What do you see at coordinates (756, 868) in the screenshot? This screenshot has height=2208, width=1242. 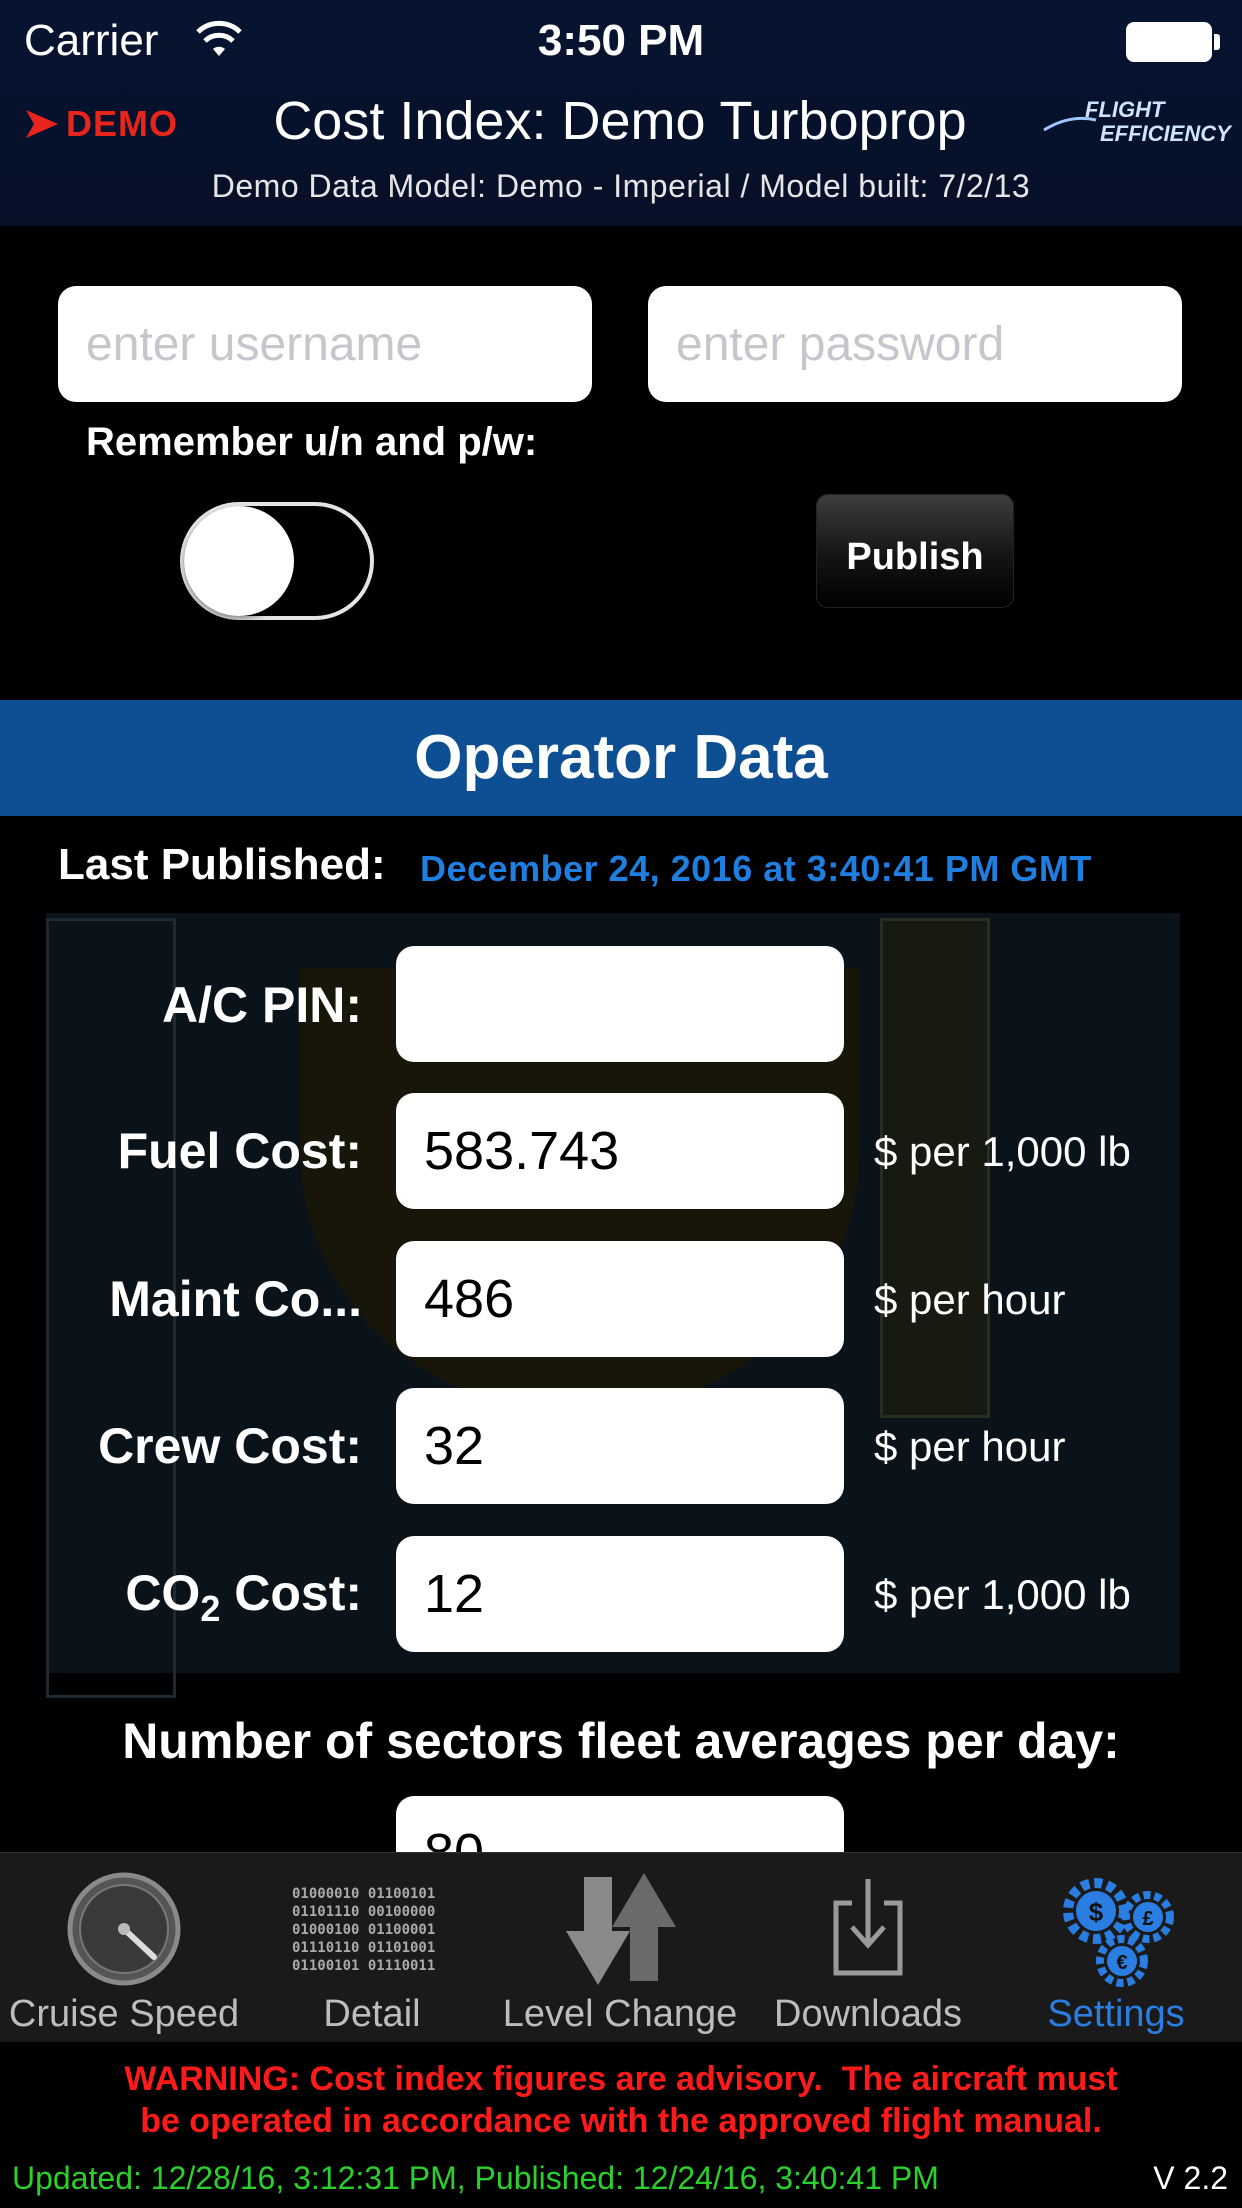 I see `last-published-value: December 24, 2016 at 3:40:41 PM GMT` at bounding box center [756, 868].